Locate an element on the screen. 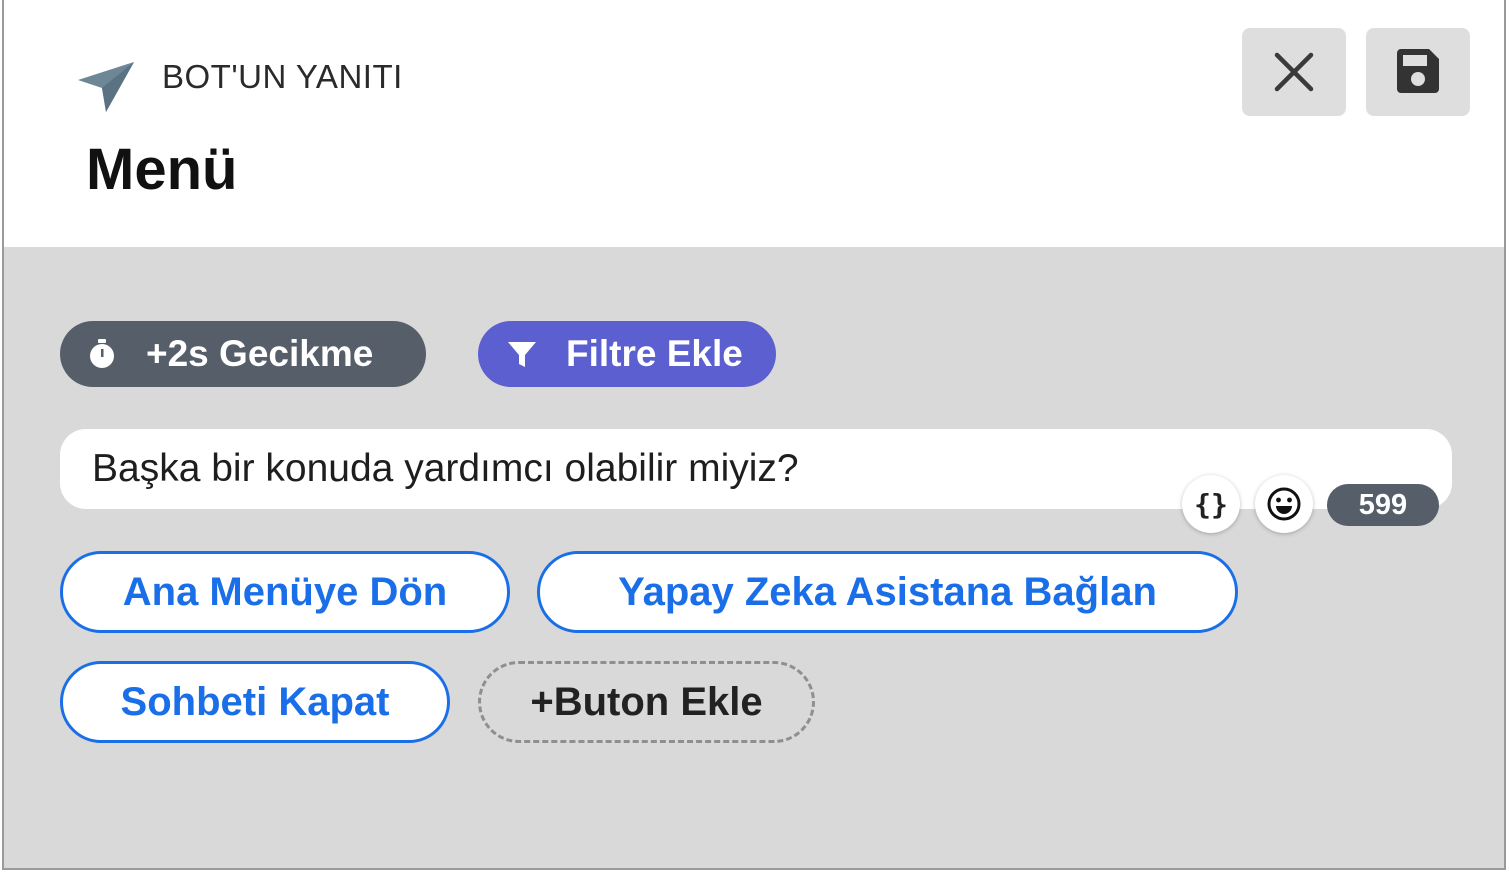  curly-braces-icon: {} is located at coordinates (1211, 504).